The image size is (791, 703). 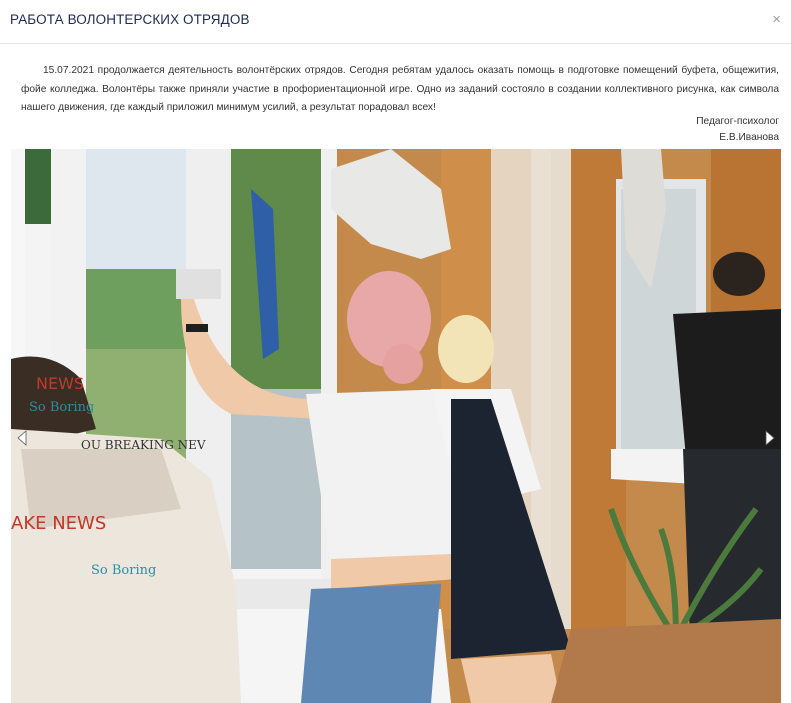 What do you see at coordinates (60, 383) in the screenshot?
I see `shirt-print: NEWS` at bounding box center [60, 383].